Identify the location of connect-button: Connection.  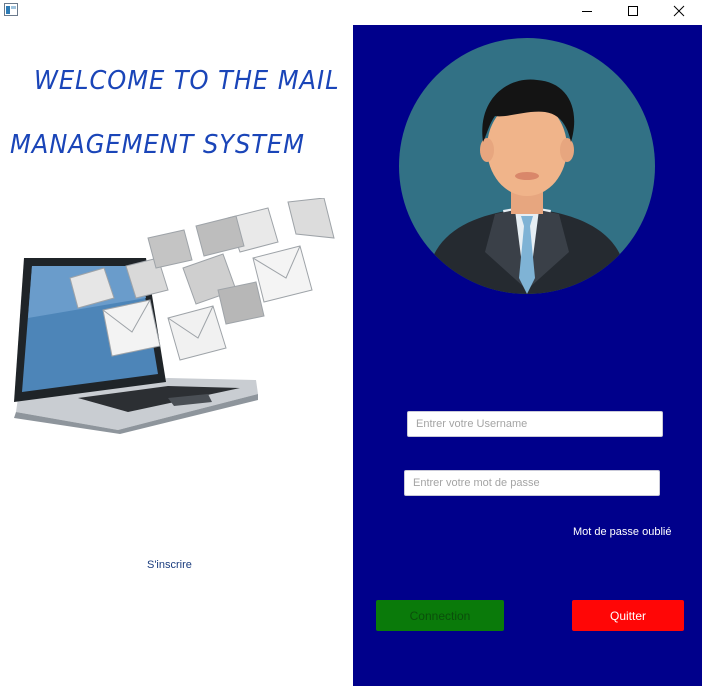
(440, 615).